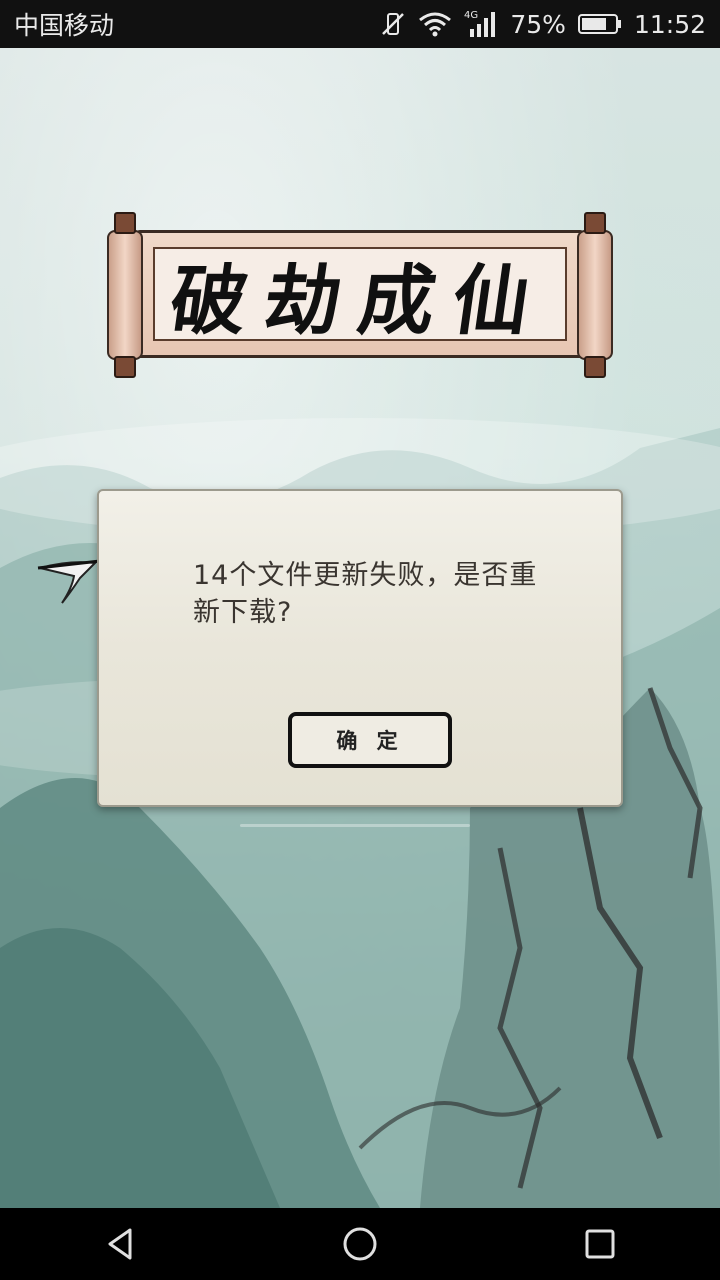 Image resolution: width=720 pixels, height=1280 pixels. I want to click on divider, so click(355, 825).